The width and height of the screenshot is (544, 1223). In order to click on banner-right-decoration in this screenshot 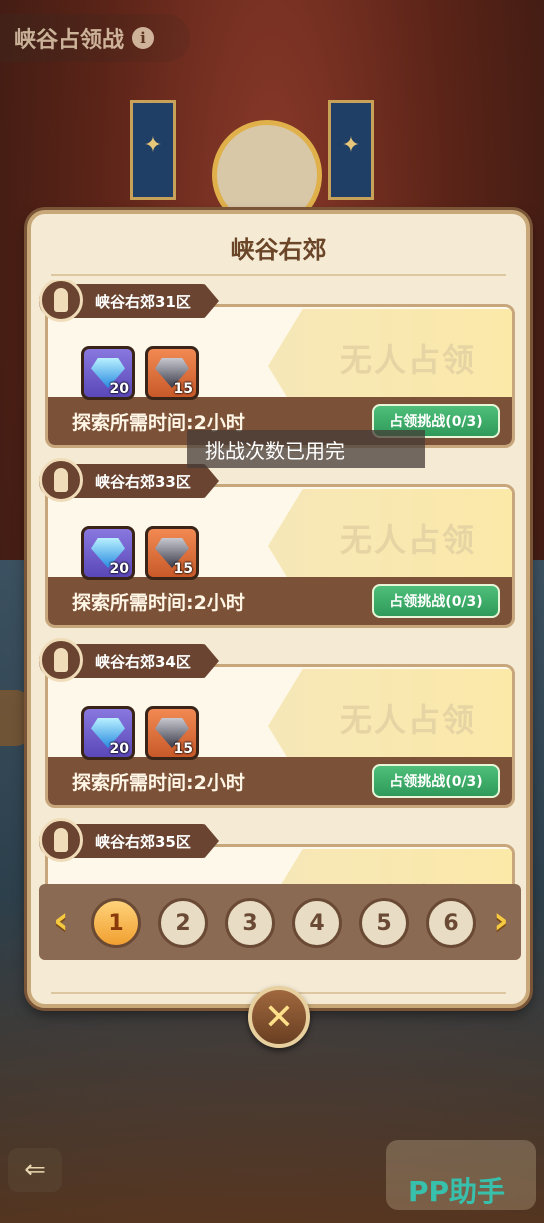, I will do `click(351, 150)`.